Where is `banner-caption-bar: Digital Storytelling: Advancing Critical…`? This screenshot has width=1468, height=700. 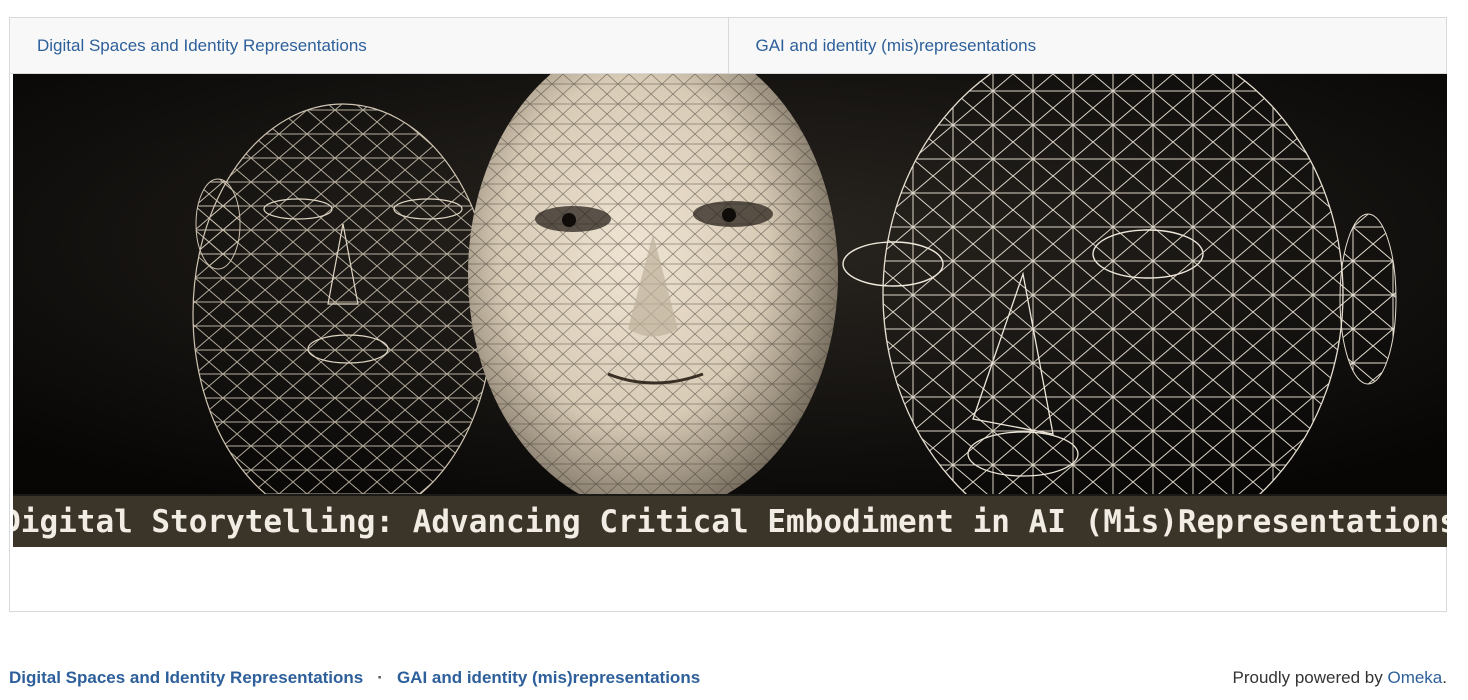
banner-caption-bar: Digital Storytelling: Advancing Critical… is located at coordinates (730, 520).